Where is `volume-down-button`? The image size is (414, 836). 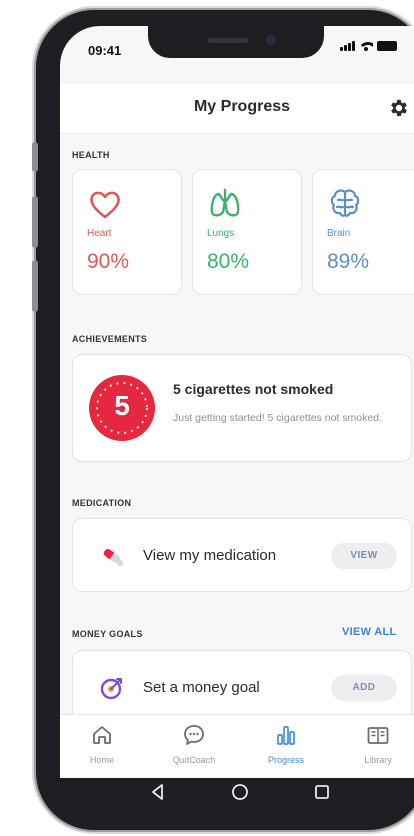
volume-down-button is located at coordinates (35, 286).